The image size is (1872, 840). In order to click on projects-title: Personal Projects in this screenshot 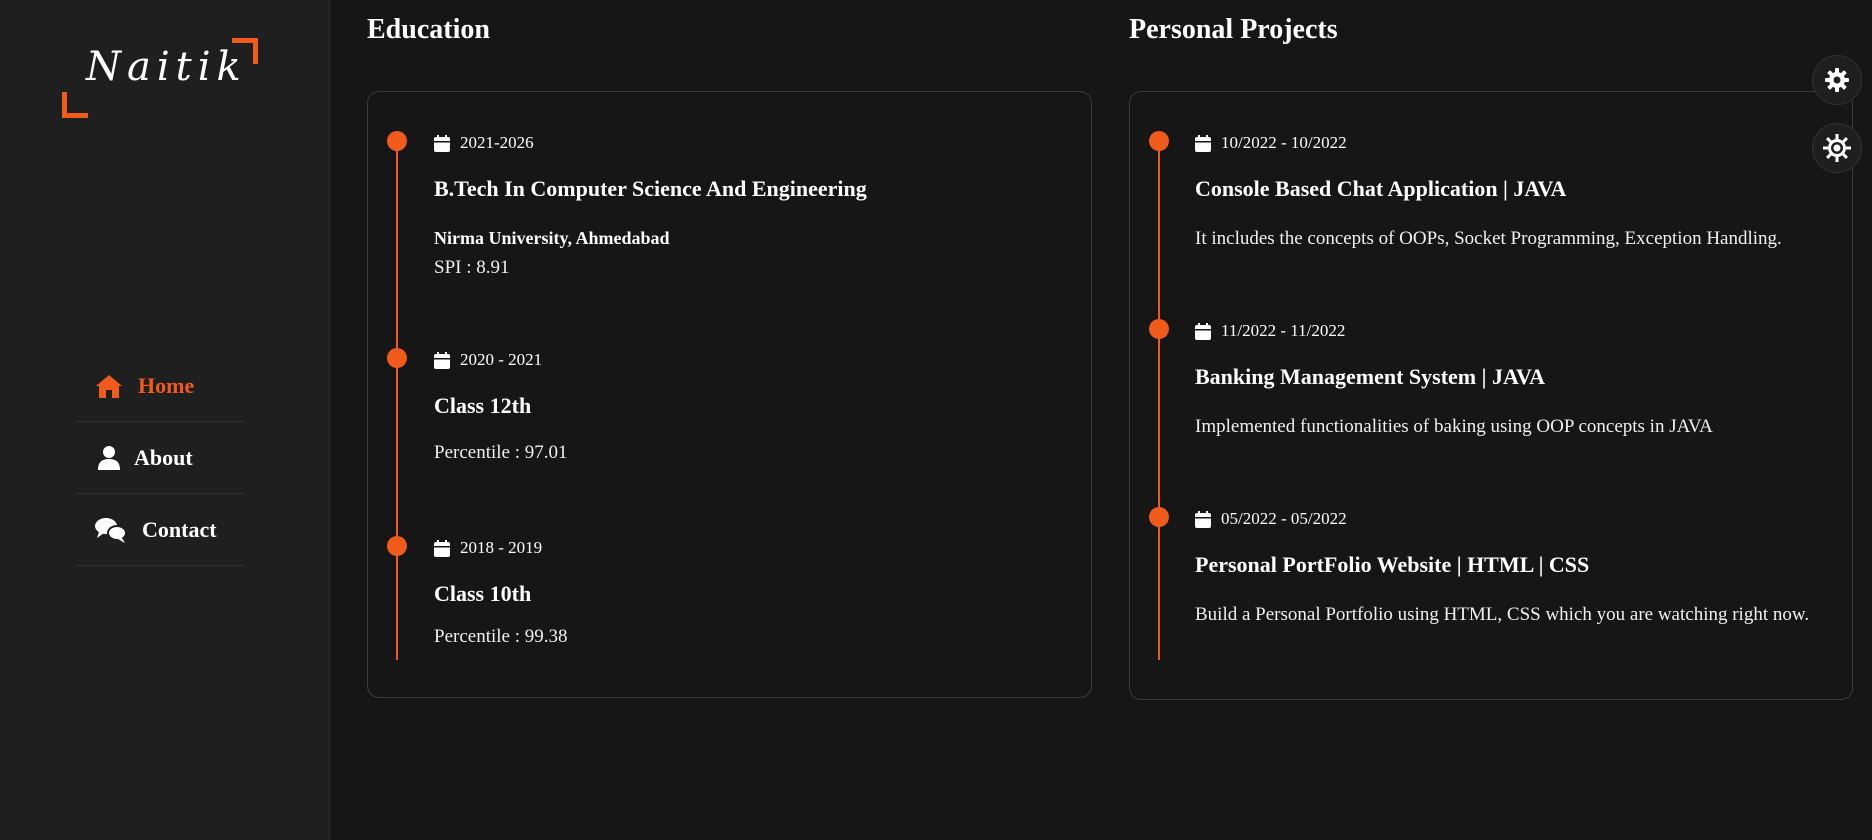, I will do `click(1233, 29)`.